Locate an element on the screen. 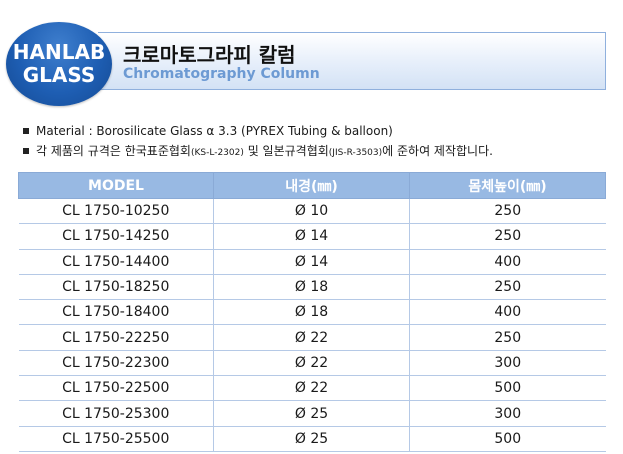 This screenshot has height=454, width=623. table-row: CL 1750-10250 Ø 10 250 is located at coordinates (312, 211).